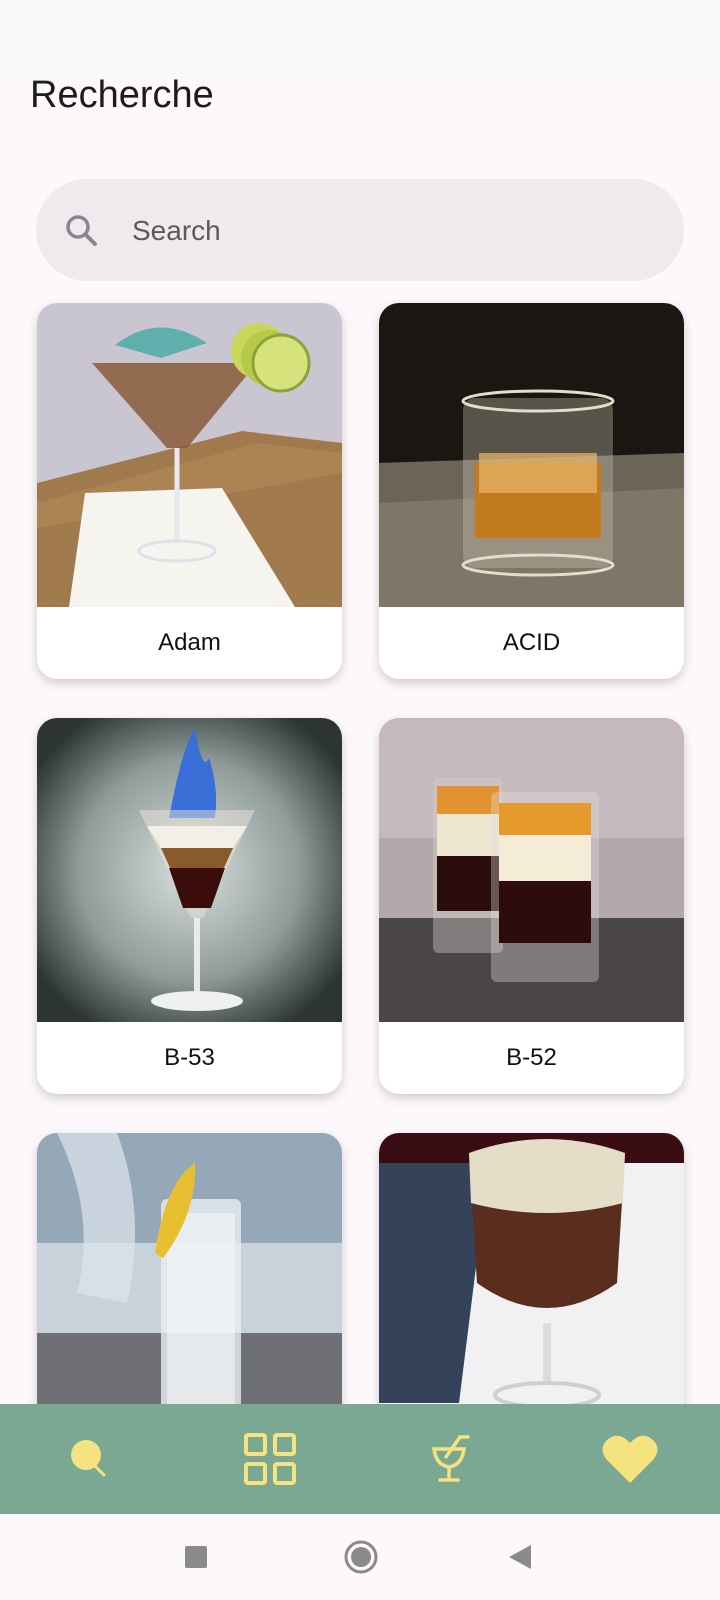 Image resolution: width=720 pixels, height=1600 pixels. I want to click on cocktail-card: B-52, so click(531, 906).